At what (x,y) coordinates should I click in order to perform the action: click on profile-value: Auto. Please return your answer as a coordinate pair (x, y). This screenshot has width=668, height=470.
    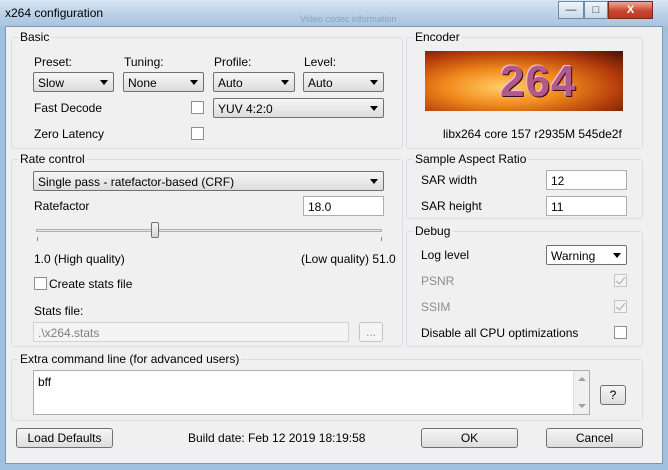
    Looking at the image, I should click on (230, 83).